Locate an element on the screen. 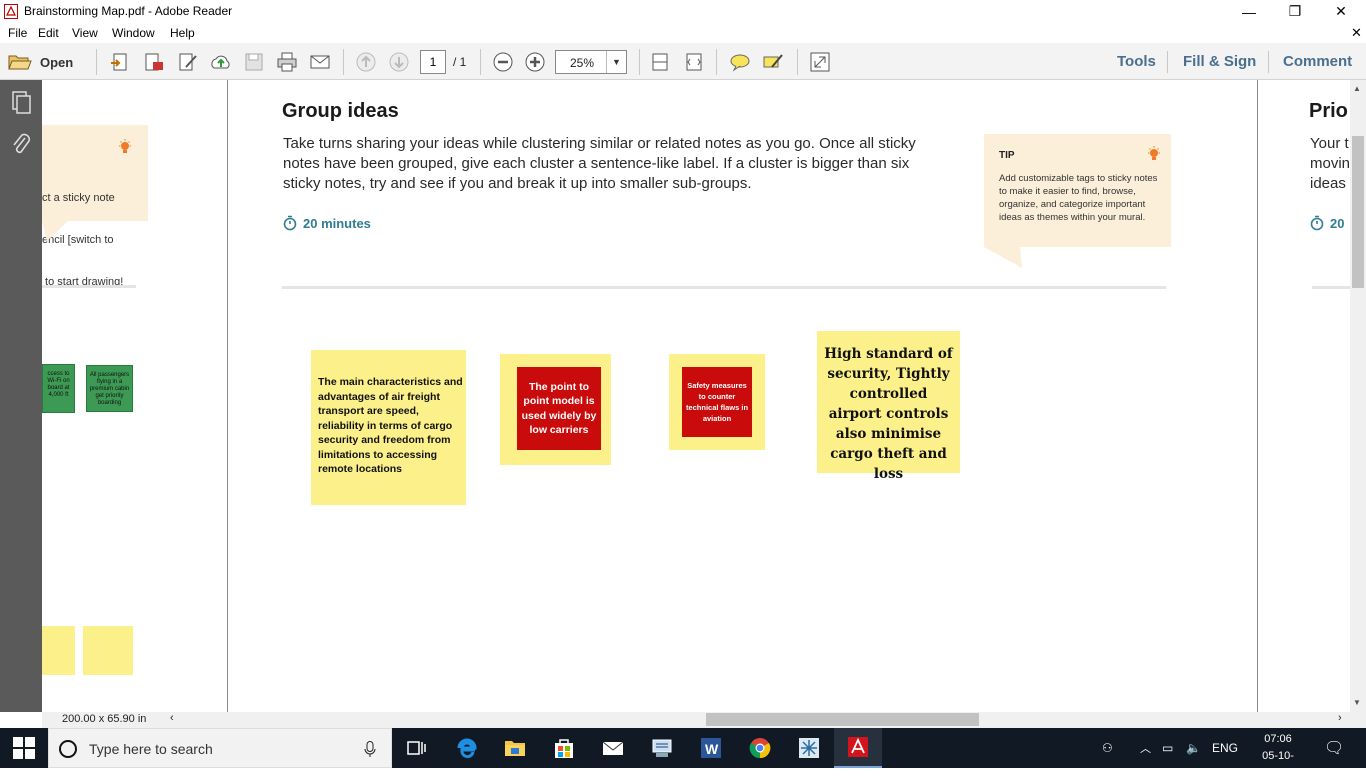  edit-pdf-icon is located at coordinates (188, 62).